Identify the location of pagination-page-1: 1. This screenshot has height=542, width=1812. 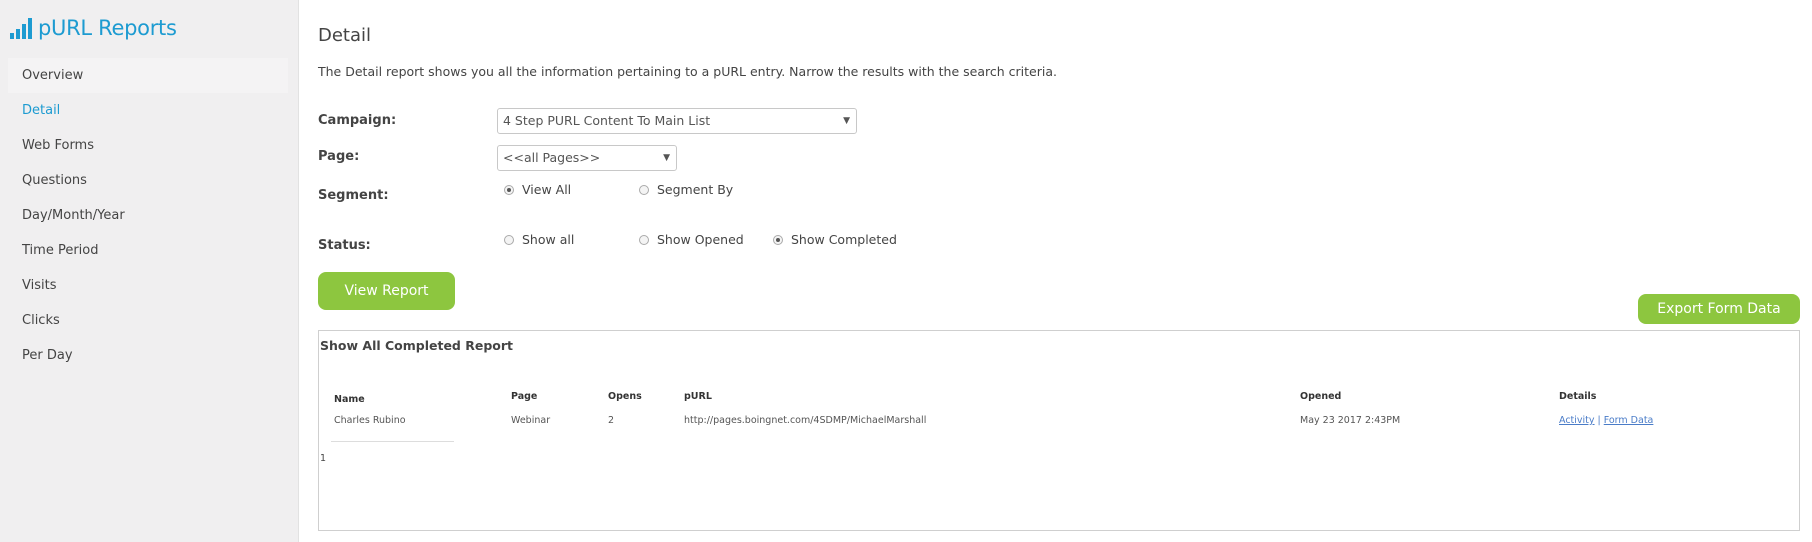
(323, 458).